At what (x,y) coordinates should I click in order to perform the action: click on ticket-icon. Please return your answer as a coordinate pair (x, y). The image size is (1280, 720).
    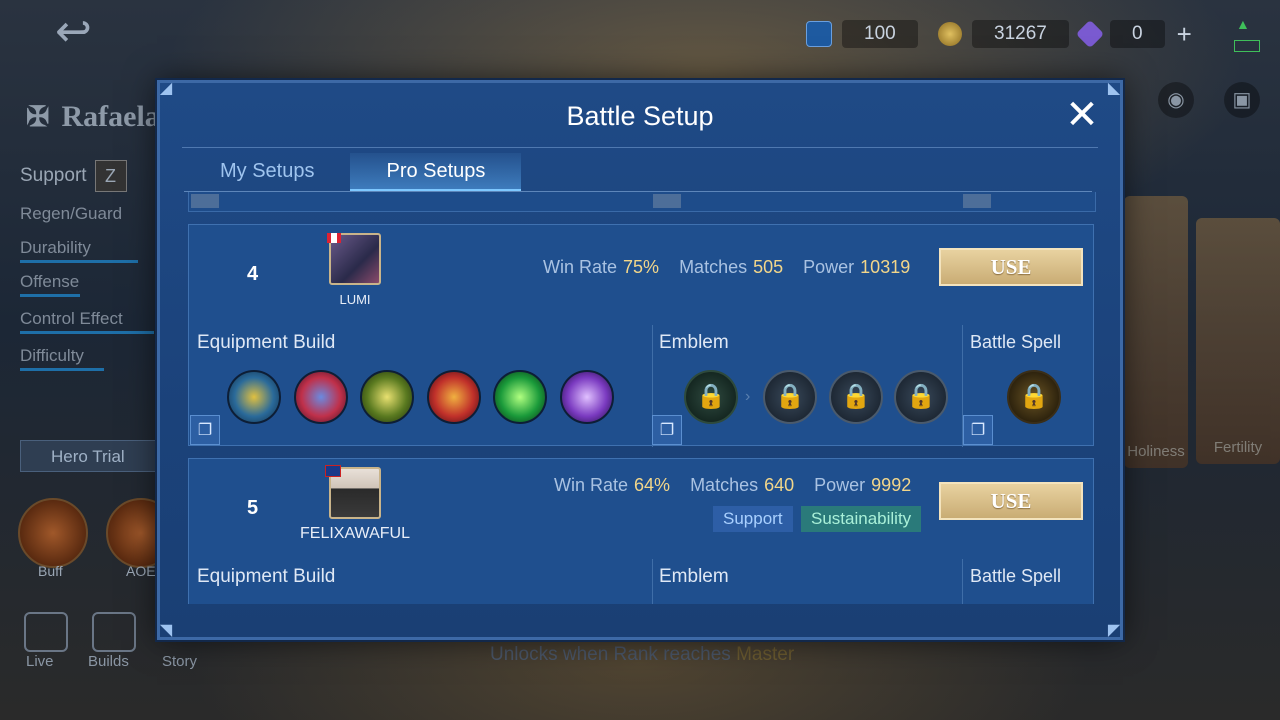
    Looking at the image, I should click on (819, 34).